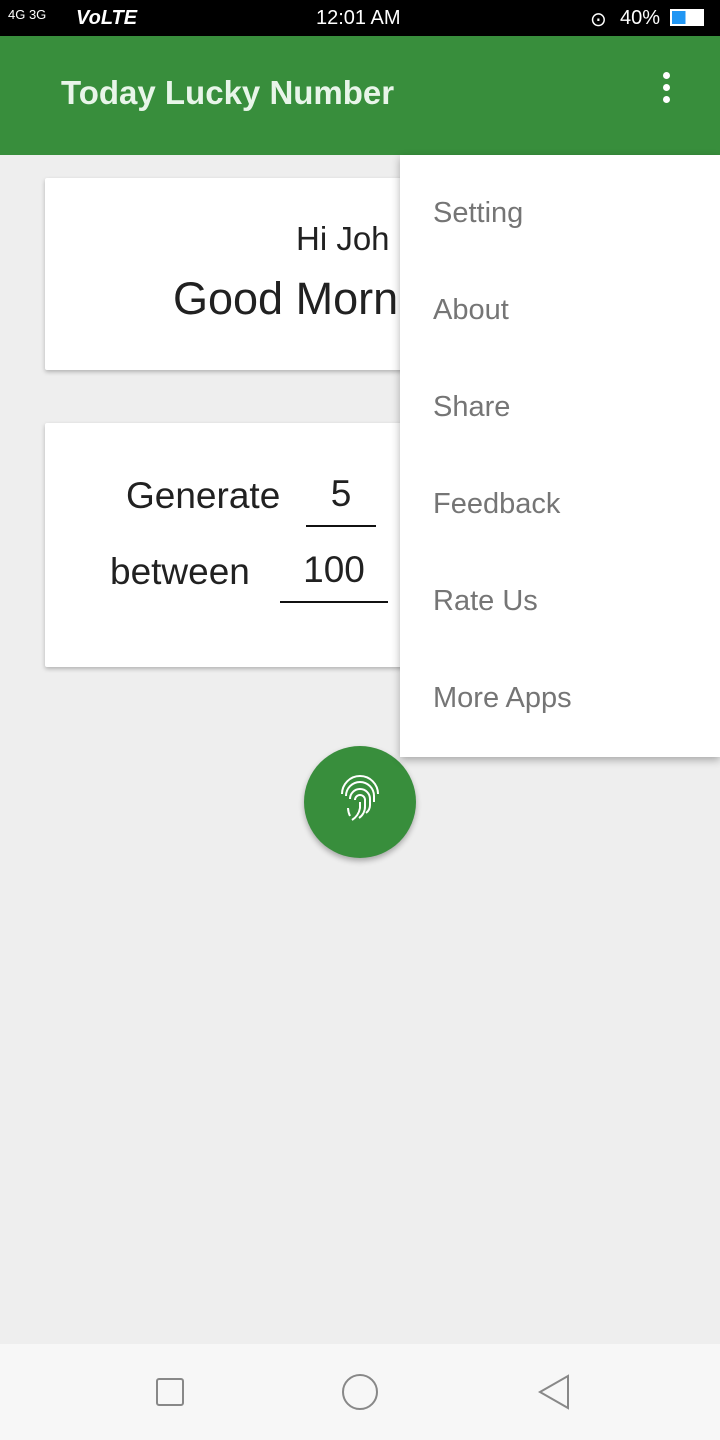  What do you see at coordinates (203, 495) in the screenshot?
I see `generate-label: Generate` at bounding box center [203, 495].